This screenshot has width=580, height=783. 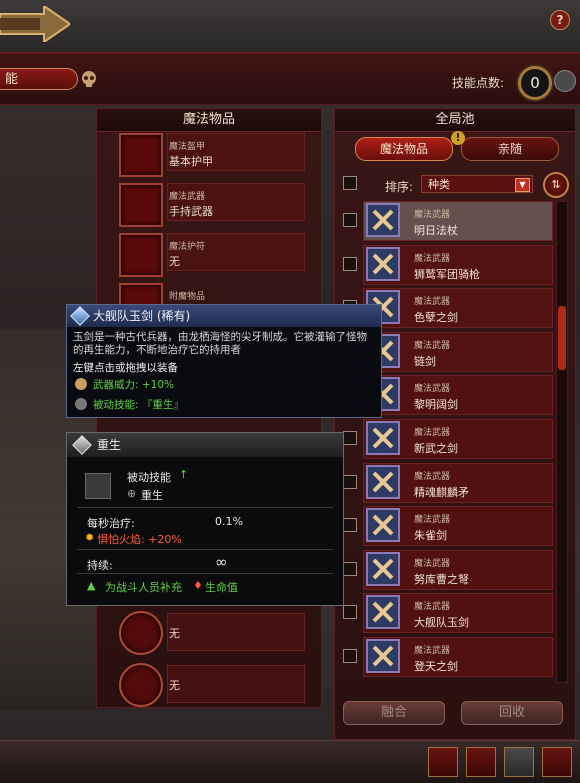 What do you see at coordinates (436, 317) in the screenshot?
I see `item-name: 色孽之剑` at bounding box center [436, 317].